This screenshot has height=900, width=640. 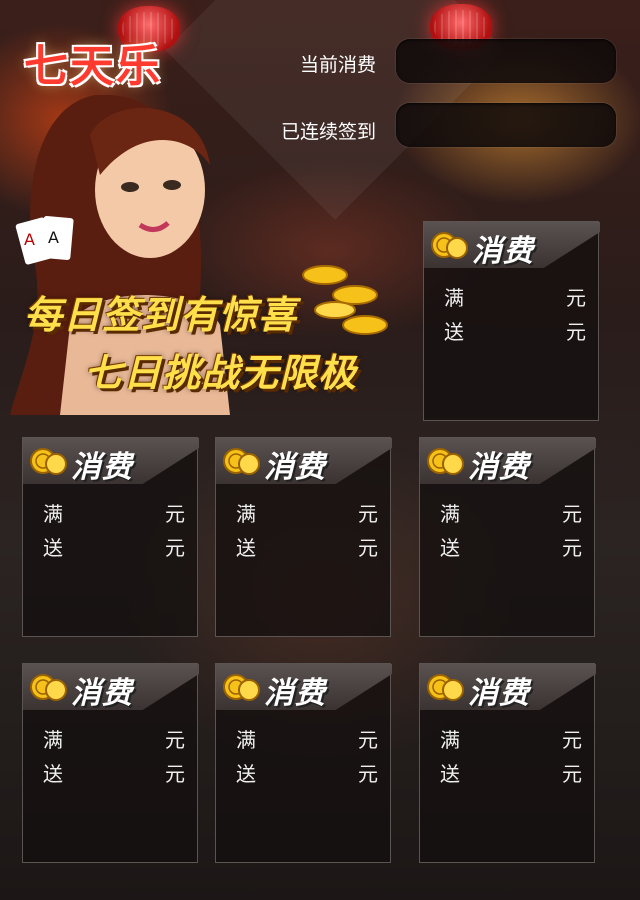 I want to click on current-spend-label: 当前消费, so click(x=337, y=65).